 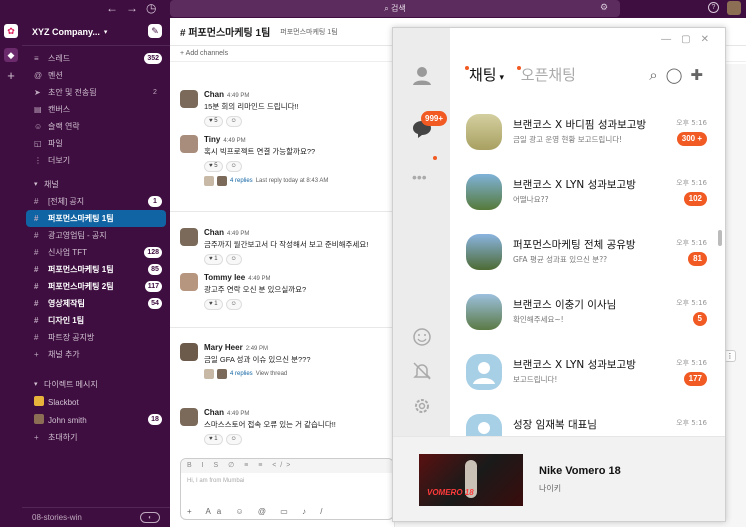 I want to click on compose-icon: ✎, so click(x=155, y=31).